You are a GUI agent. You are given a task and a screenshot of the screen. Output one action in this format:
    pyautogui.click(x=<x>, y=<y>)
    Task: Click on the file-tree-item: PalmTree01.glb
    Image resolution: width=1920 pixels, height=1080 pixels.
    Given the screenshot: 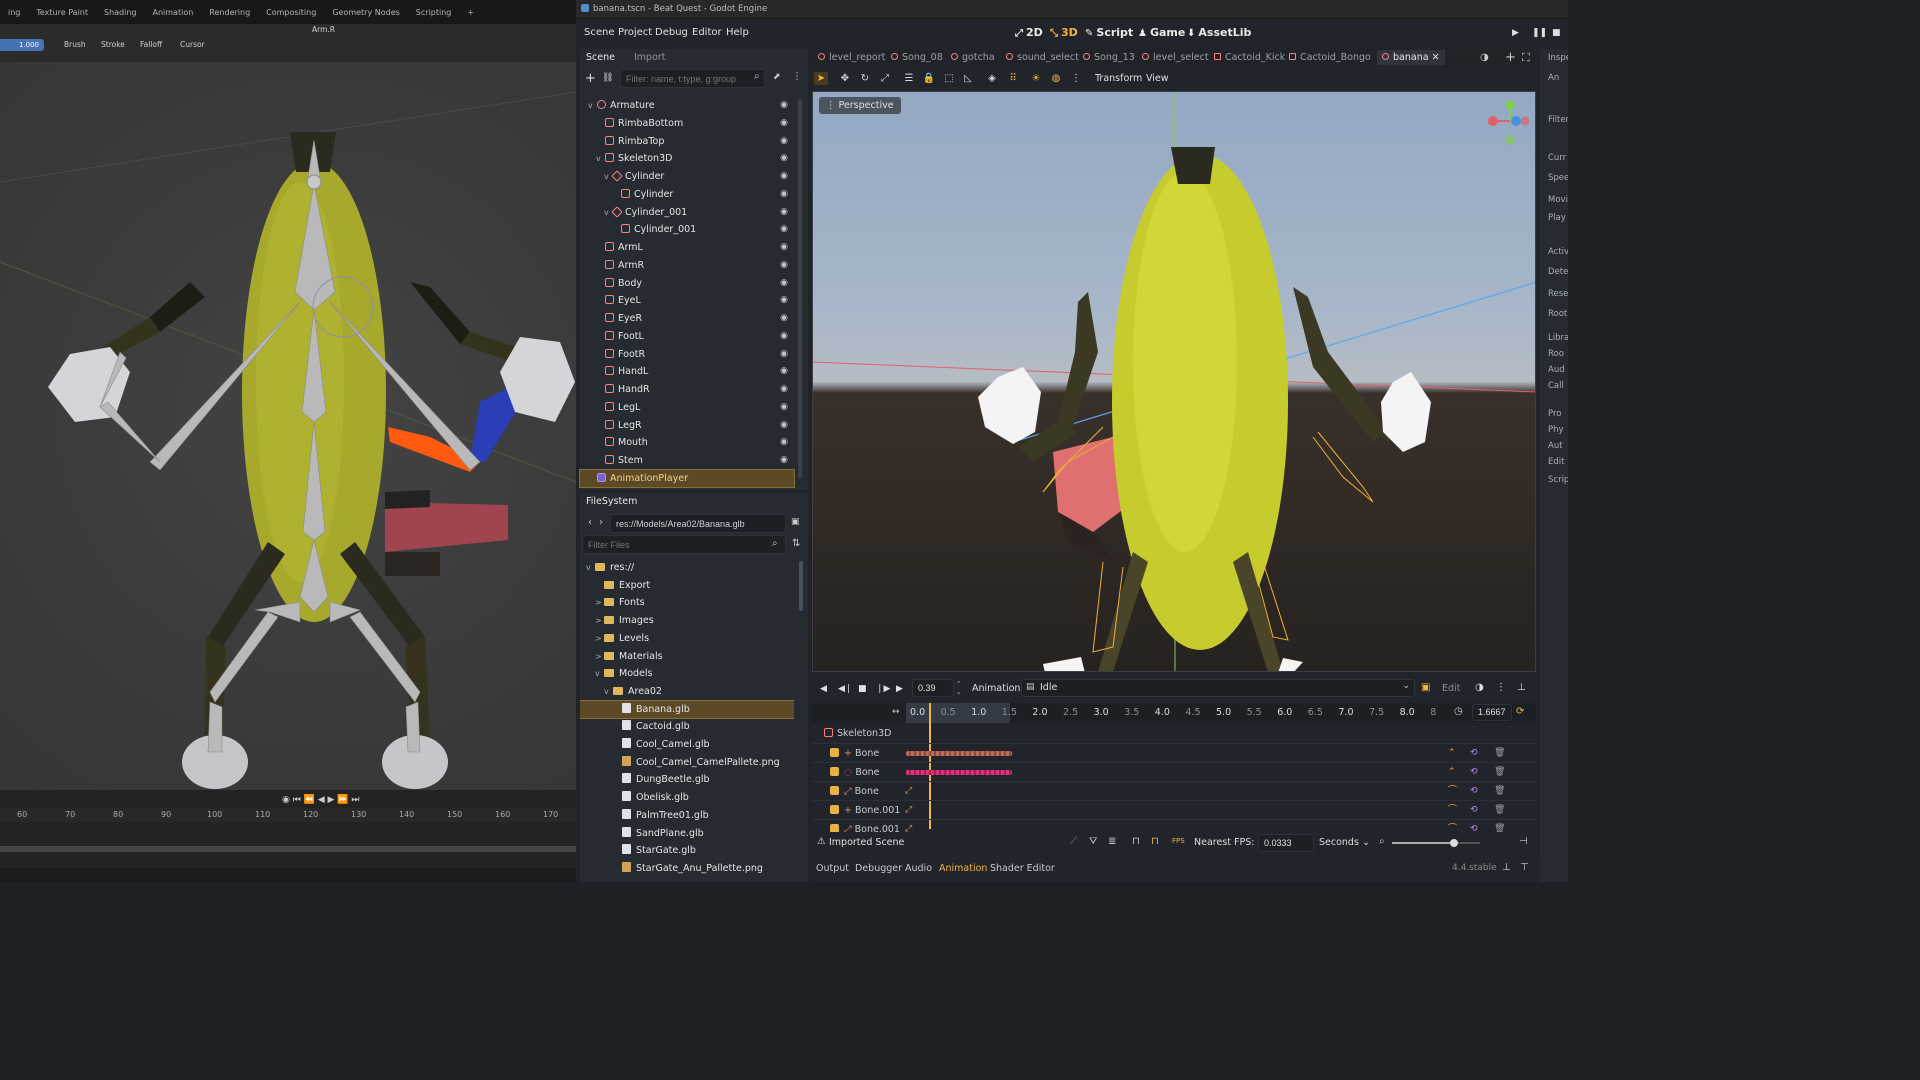 What is the action you would take?
    pyautogui.click(x=687, y=816)
    